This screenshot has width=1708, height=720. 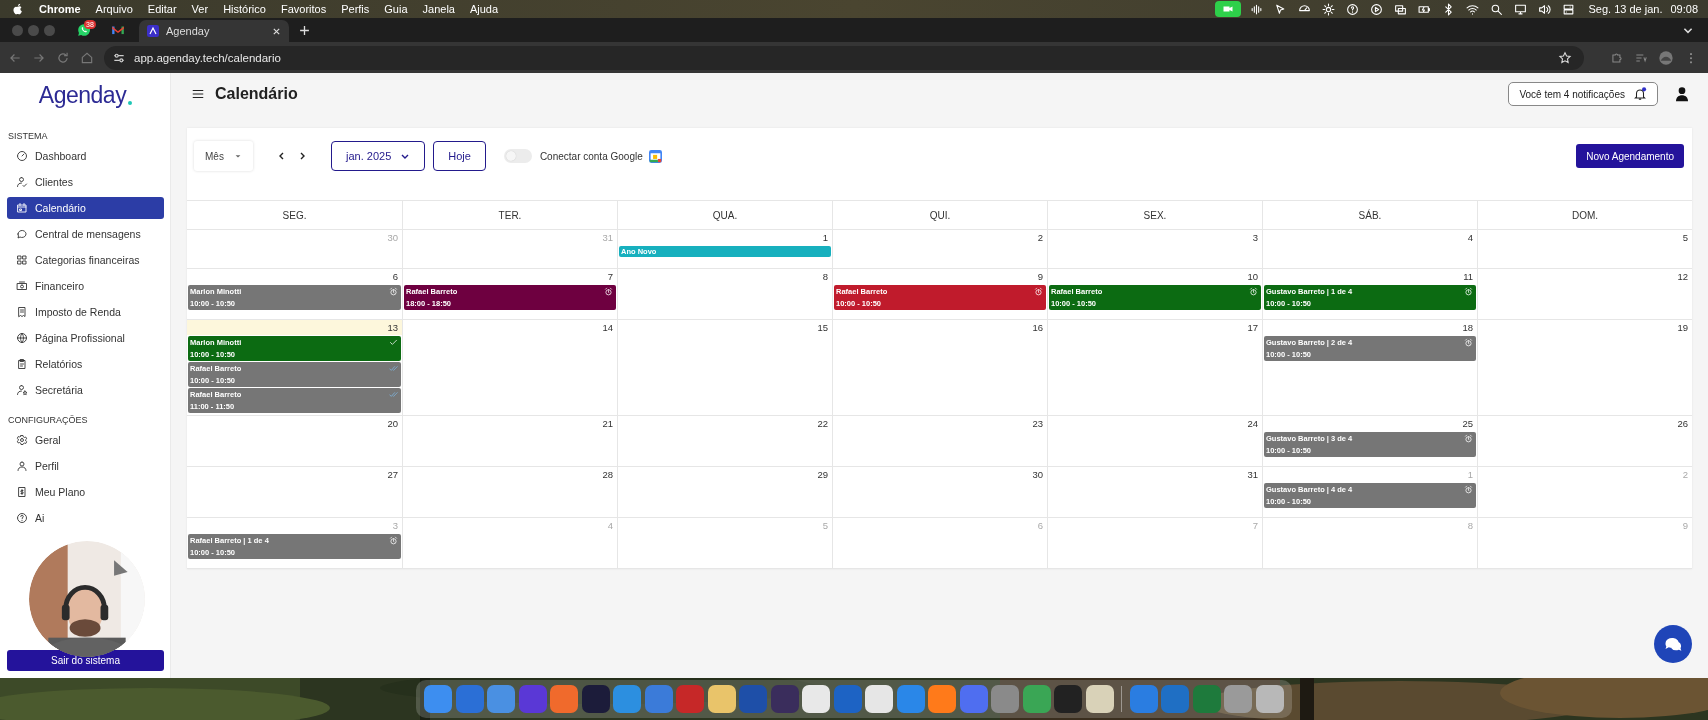 What do you see at coordinates (276, 31) in the screenshot?
I see `close-icon` at bounding box center [276, 31].